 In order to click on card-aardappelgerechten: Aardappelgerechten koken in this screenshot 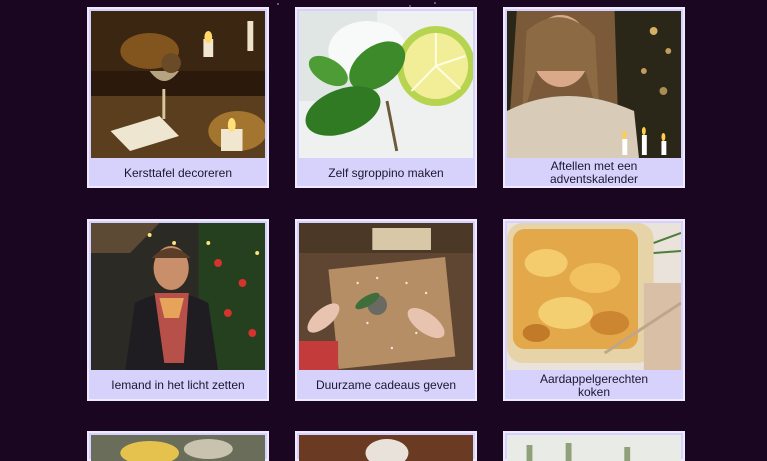, I will do `click(594, 310)`.